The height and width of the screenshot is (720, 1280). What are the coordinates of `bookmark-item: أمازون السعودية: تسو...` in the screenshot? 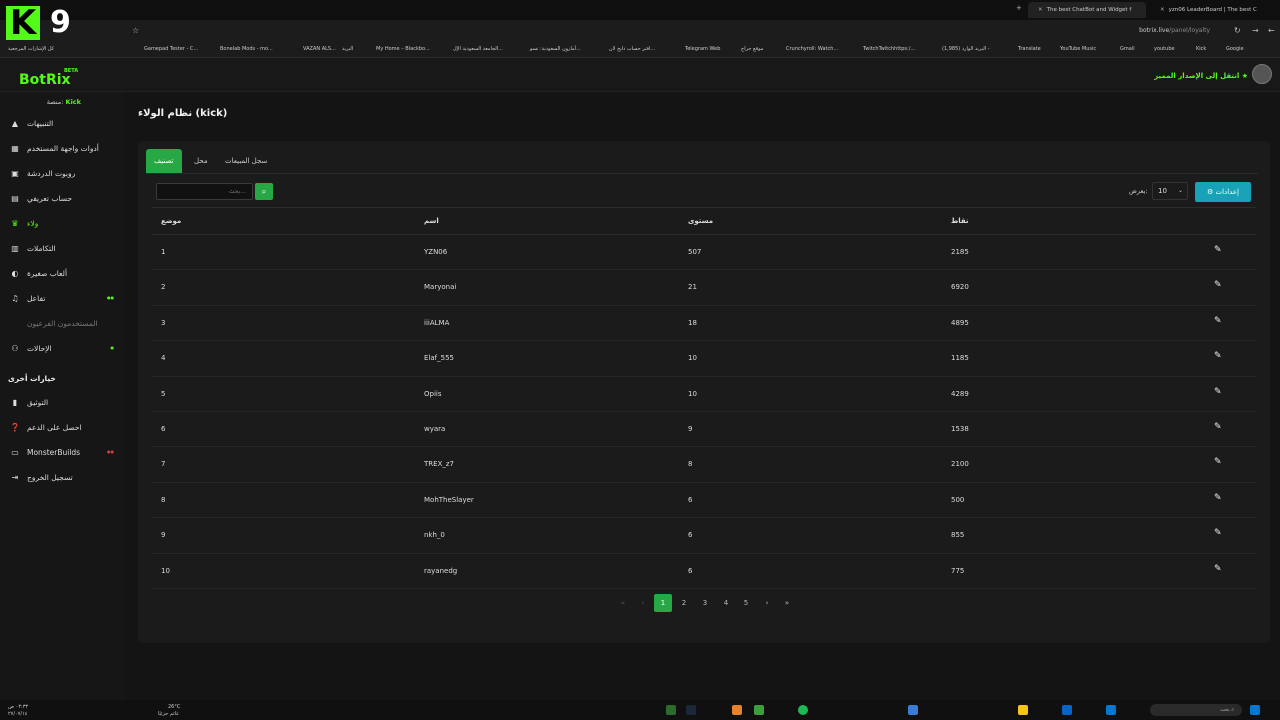 It's located at (555, 49).